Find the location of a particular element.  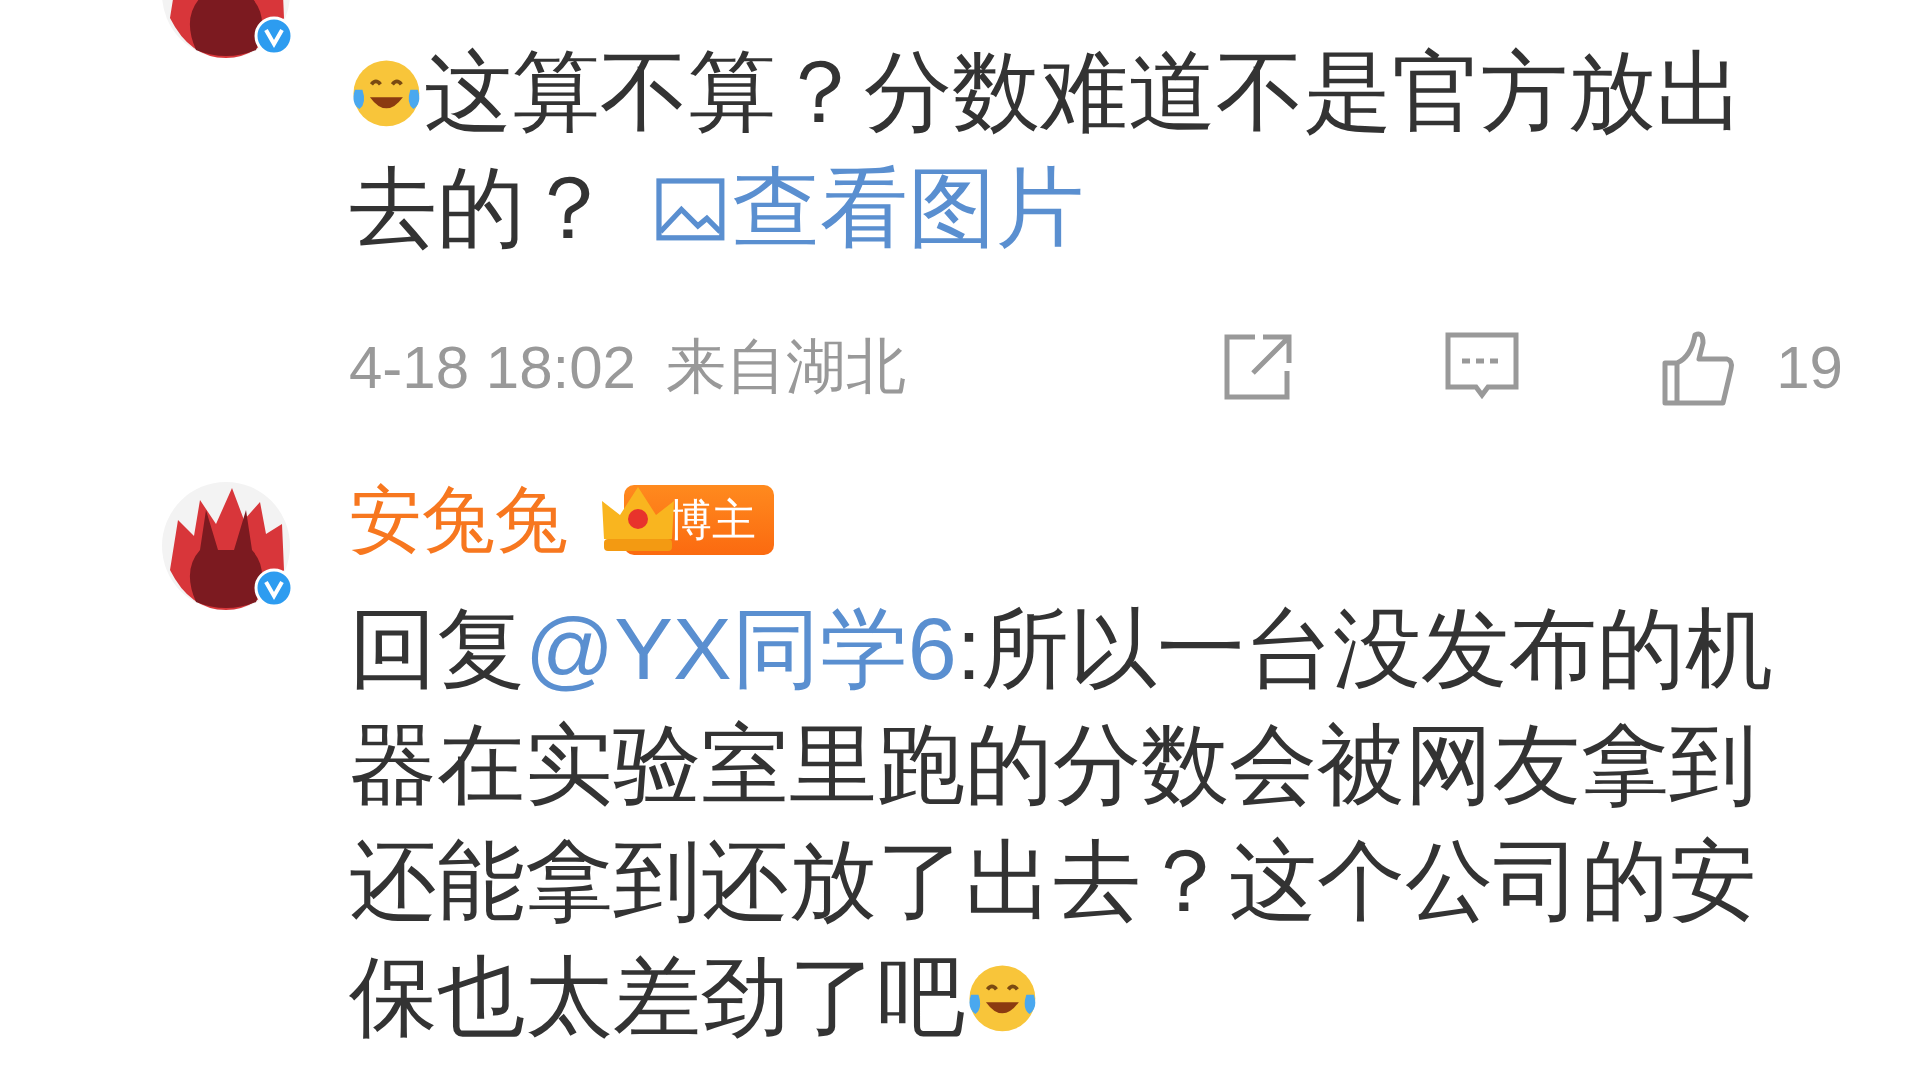

like-count: 19 is located at coordinates (1809, 367).